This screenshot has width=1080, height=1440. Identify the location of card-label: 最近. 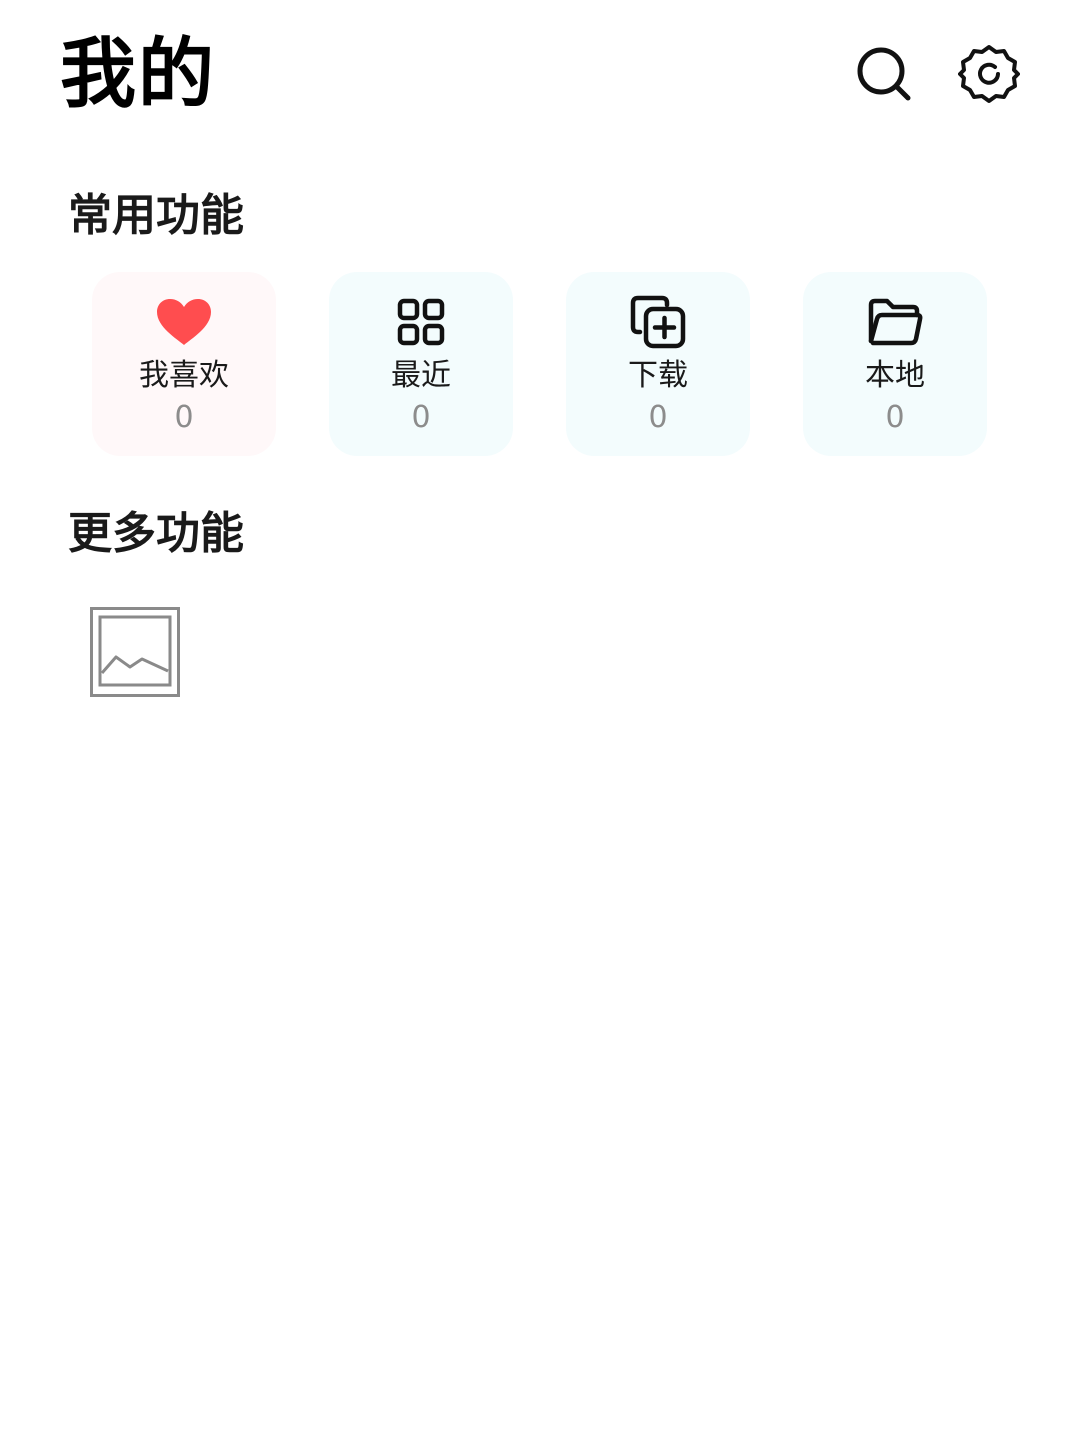
(421, 375).